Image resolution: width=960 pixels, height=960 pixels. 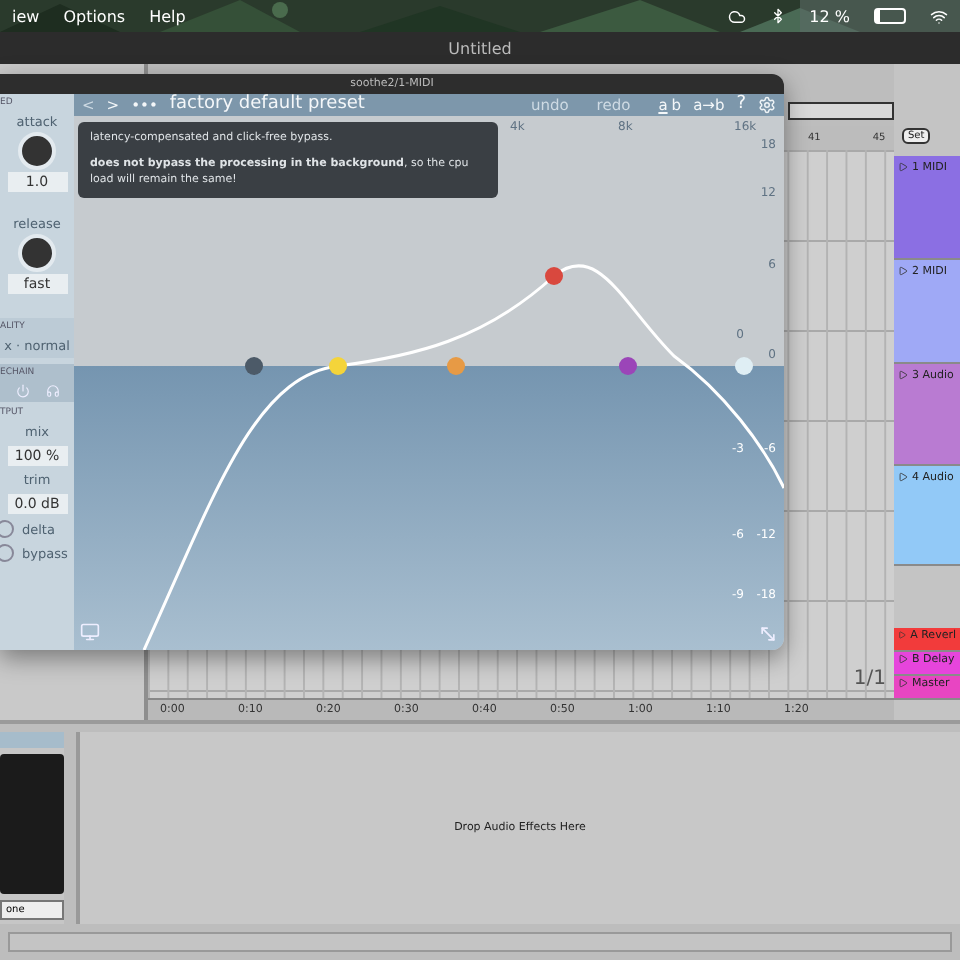 I want to click on device-screen, so click(x=32, y=824).